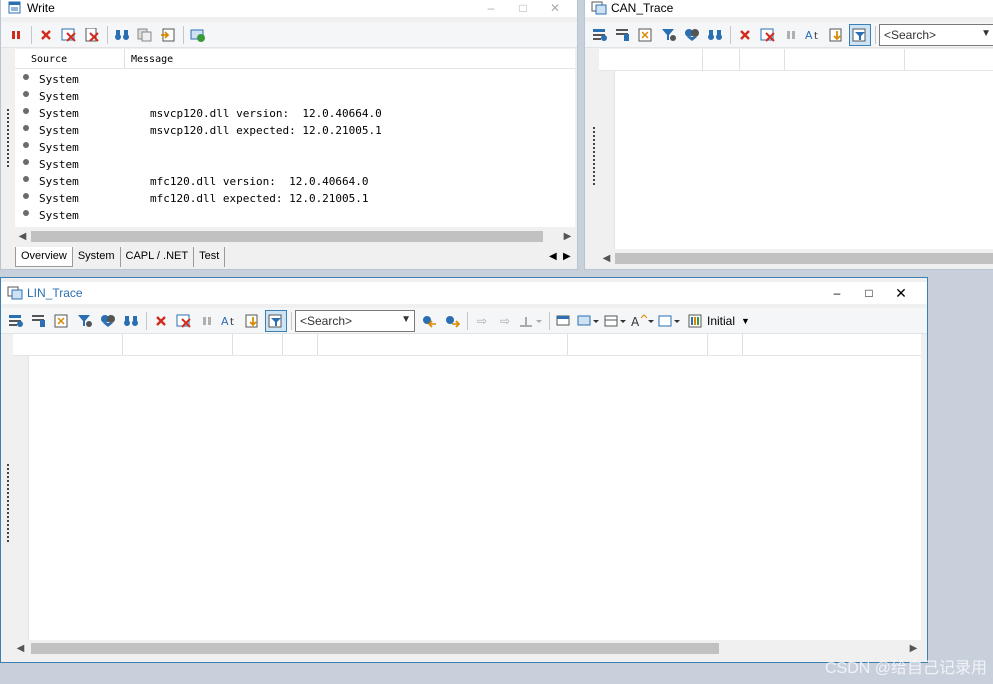 This screenshot has height=684, width=993. What do you see at coordinates (452, 321) in the screenshot?
I see `search-next-icon` at bounding box center [452, 321].